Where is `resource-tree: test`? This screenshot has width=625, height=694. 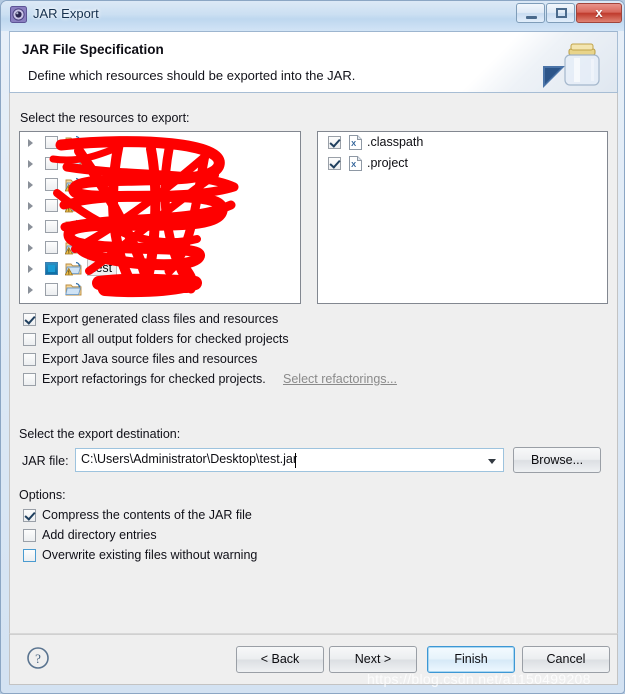
resource-tree: test is located at coordinates (160, 216).